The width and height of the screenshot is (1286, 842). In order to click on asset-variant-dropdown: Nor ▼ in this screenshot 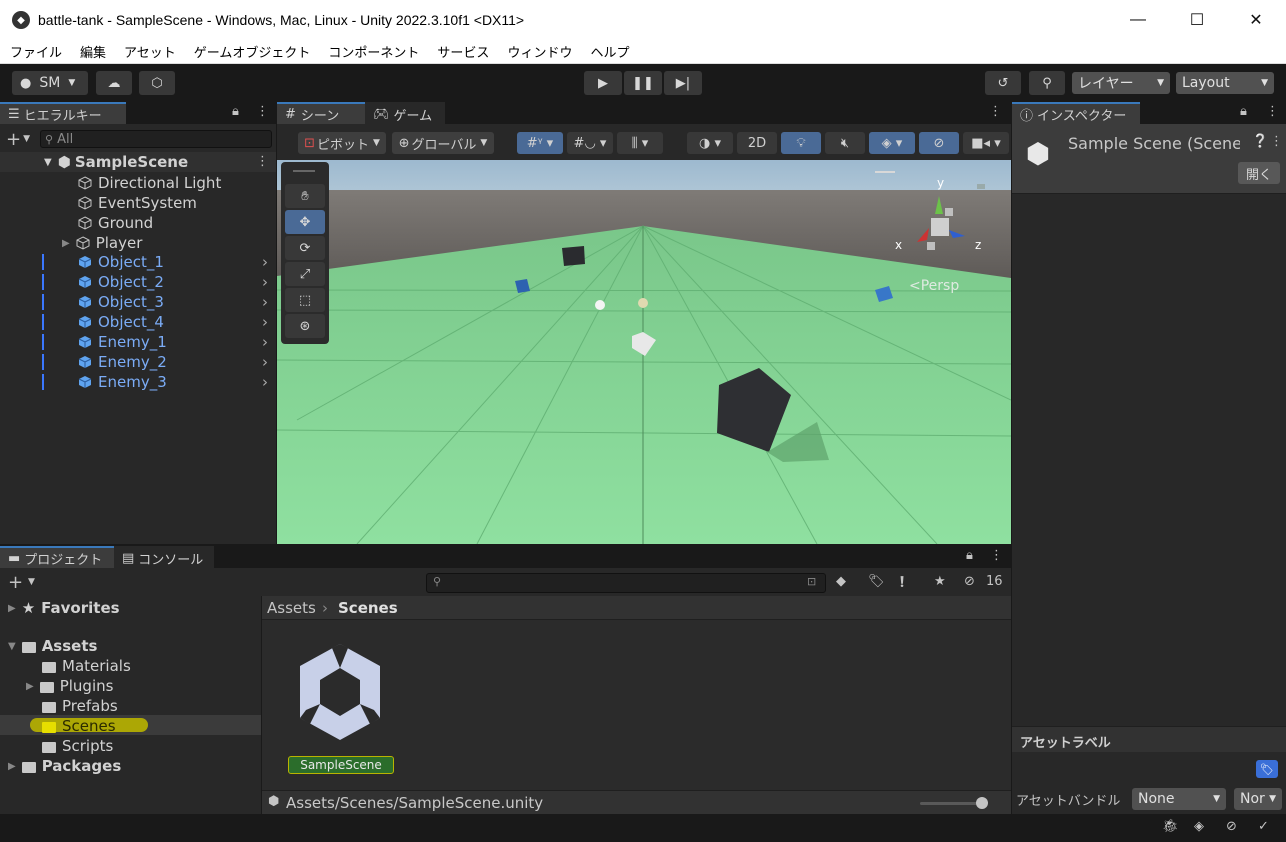, I will do `click(1258, 799)`.